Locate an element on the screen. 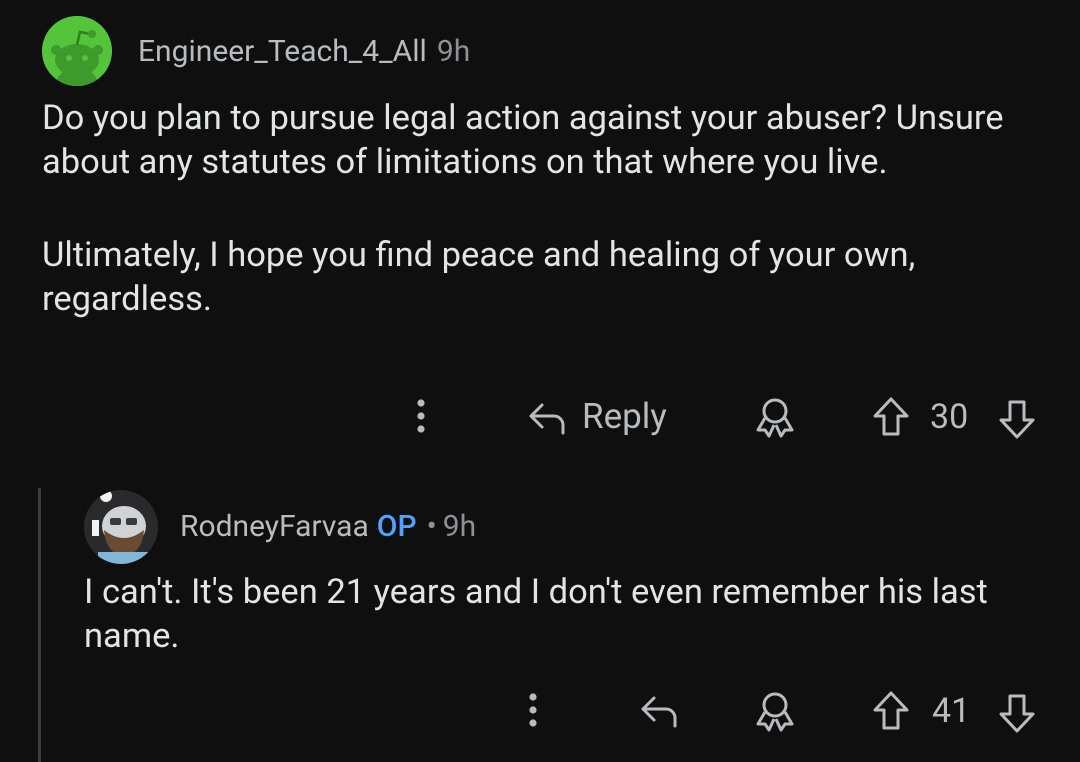  upvote-icon is located at coordinates (891, 710).